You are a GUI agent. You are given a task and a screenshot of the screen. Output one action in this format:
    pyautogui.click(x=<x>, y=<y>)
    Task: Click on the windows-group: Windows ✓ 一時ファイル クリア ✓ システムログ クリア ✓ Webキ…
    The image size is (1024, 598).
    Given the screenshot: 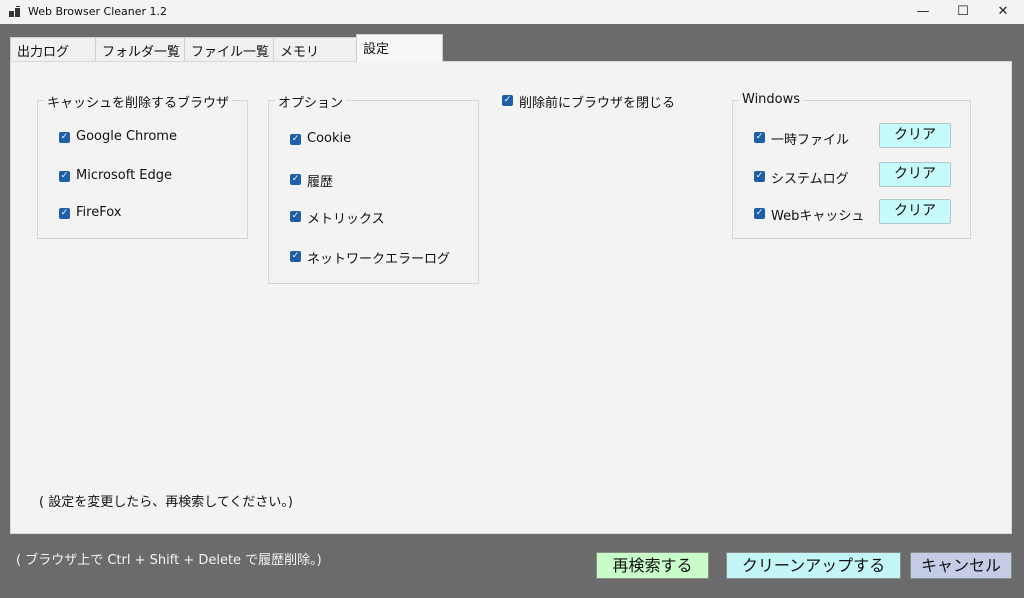 What is the action you would take?
    pyautogui.click(x=851, y=165)
    